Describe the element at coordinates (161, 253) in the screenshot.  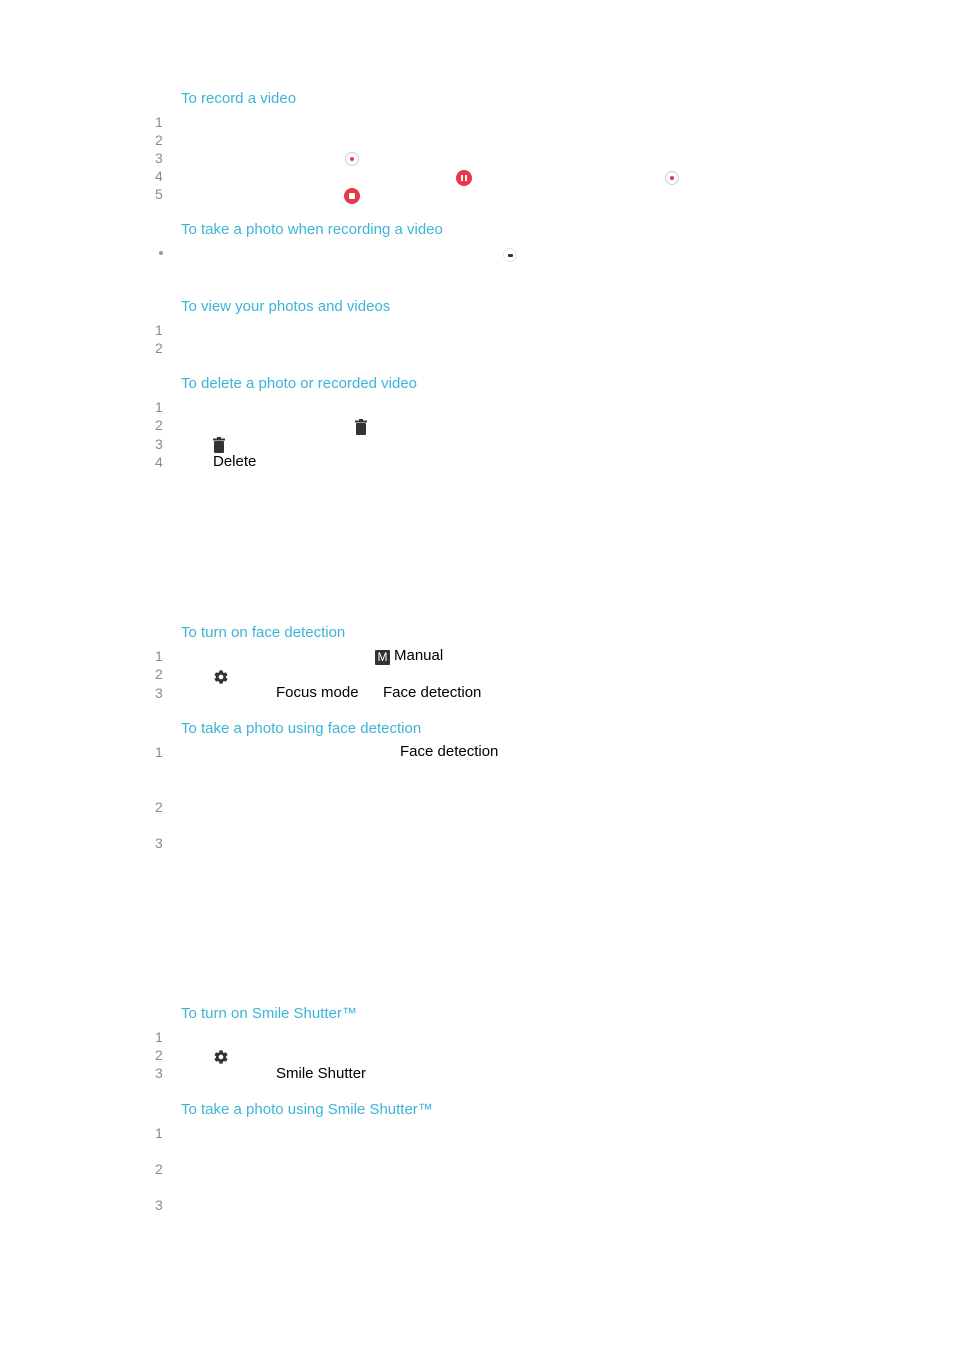
I see `list-bullet` at that location.